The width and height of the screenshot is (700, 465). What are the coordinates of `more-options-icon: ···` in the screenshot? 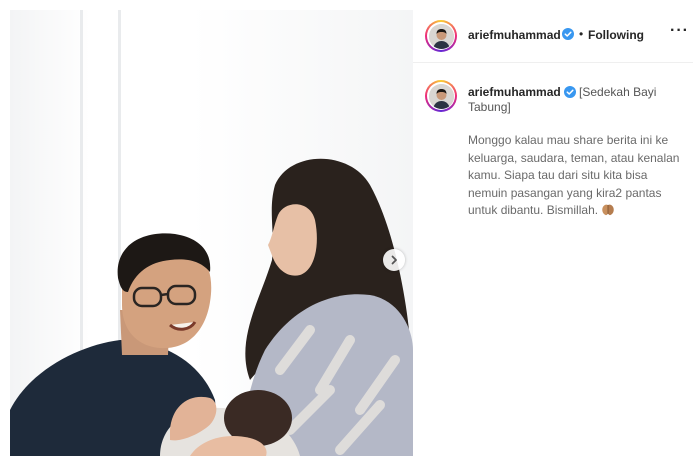 It's located at (679, 31).